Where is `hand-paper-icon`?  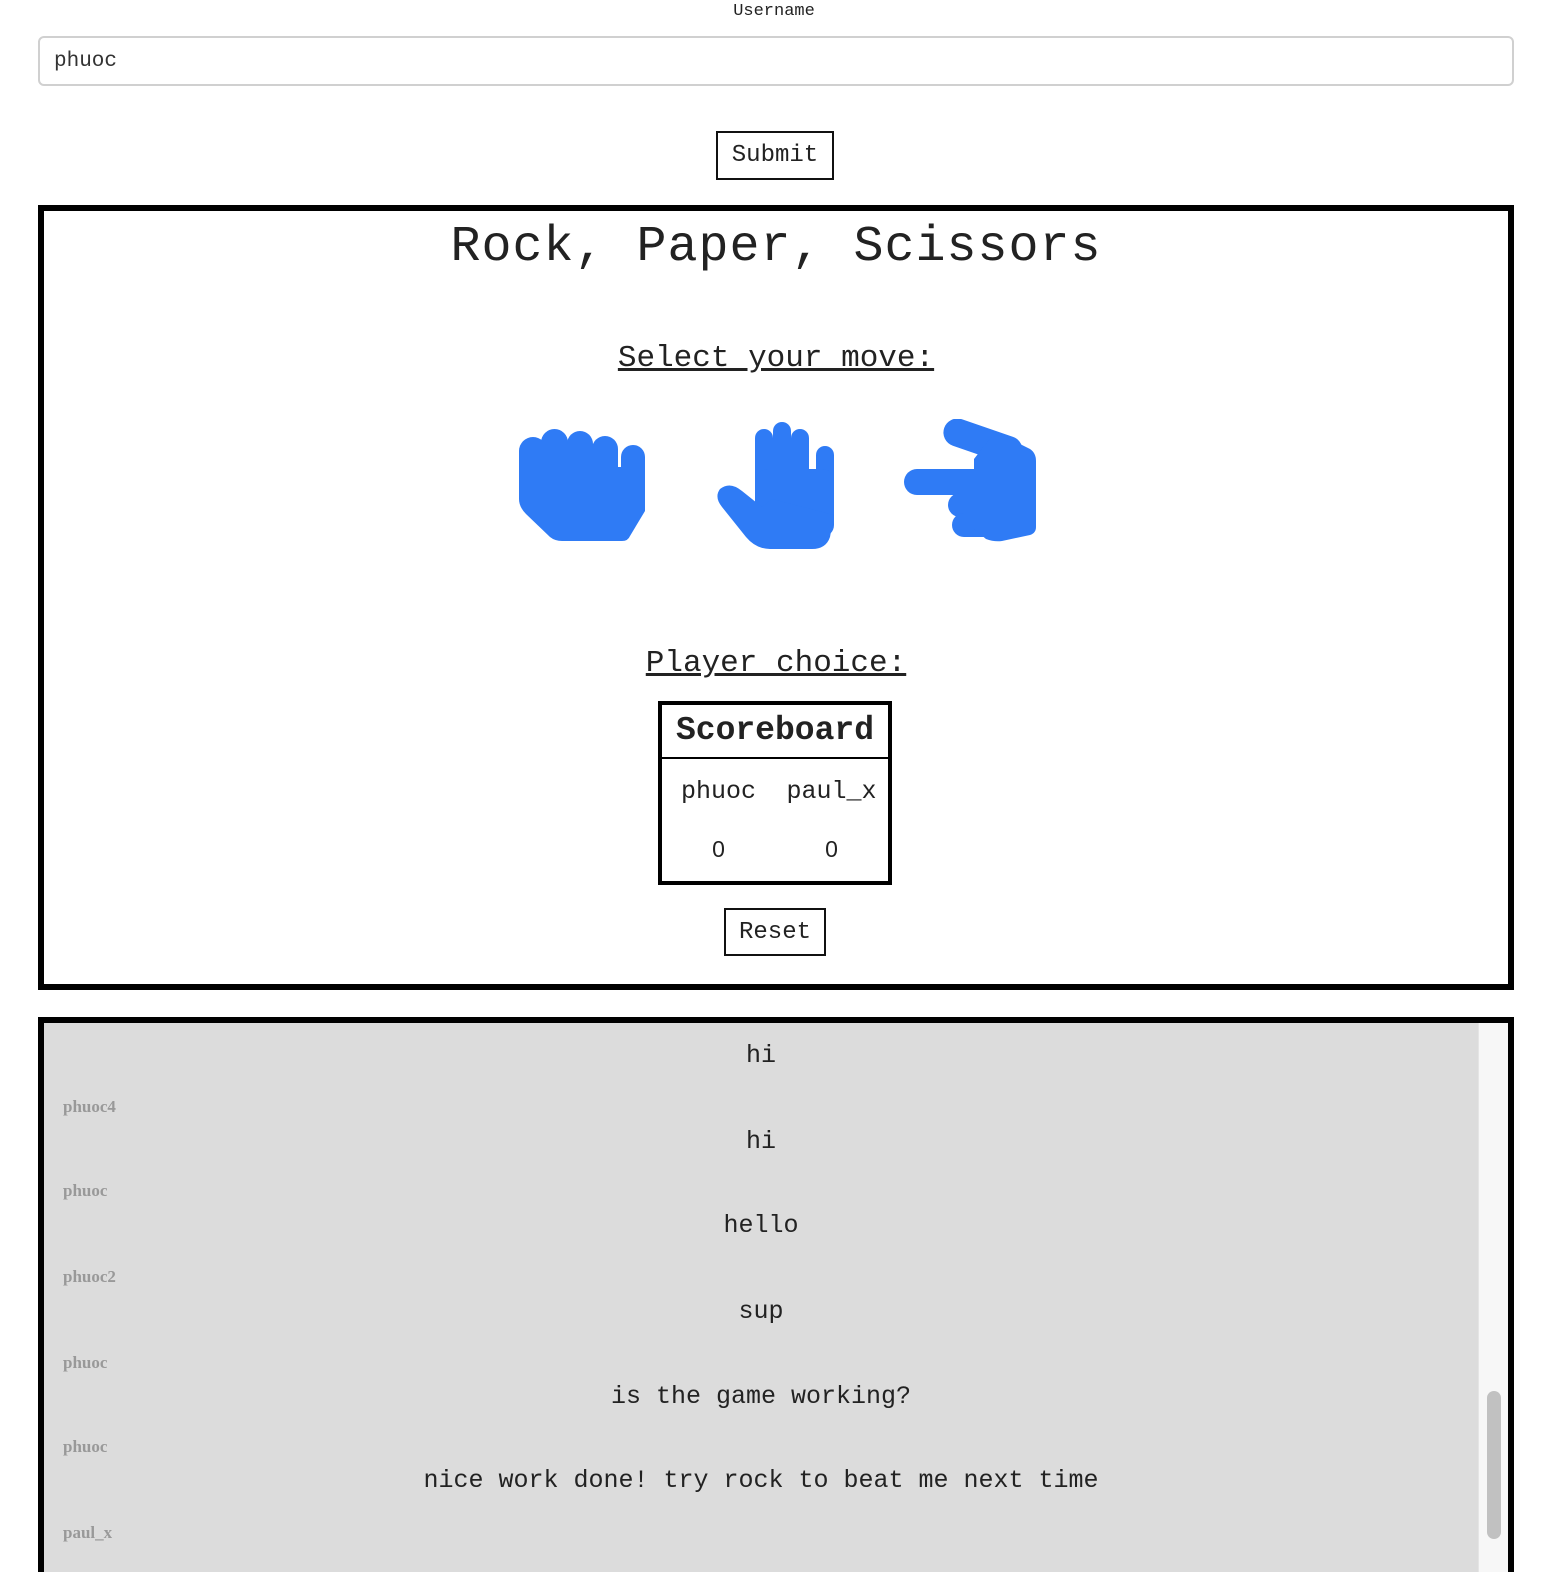 hand-paper-icon is located at coordinates (775, 485).